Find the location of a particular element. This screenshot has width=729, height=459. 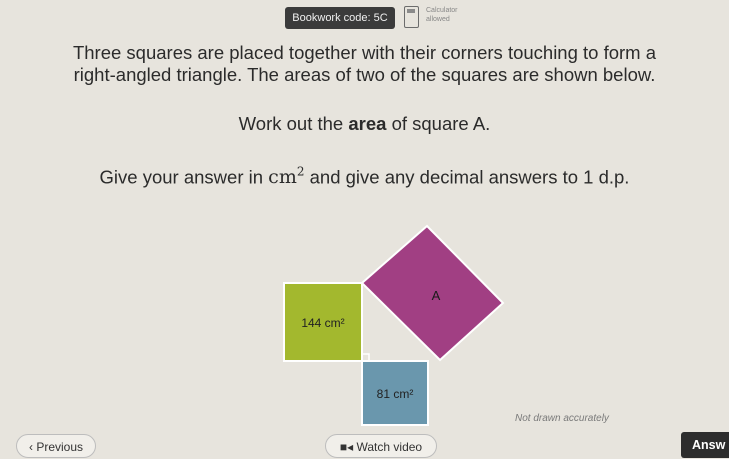

watch-video-button: ■◂ Watch video is located at coordinates (381, 446).